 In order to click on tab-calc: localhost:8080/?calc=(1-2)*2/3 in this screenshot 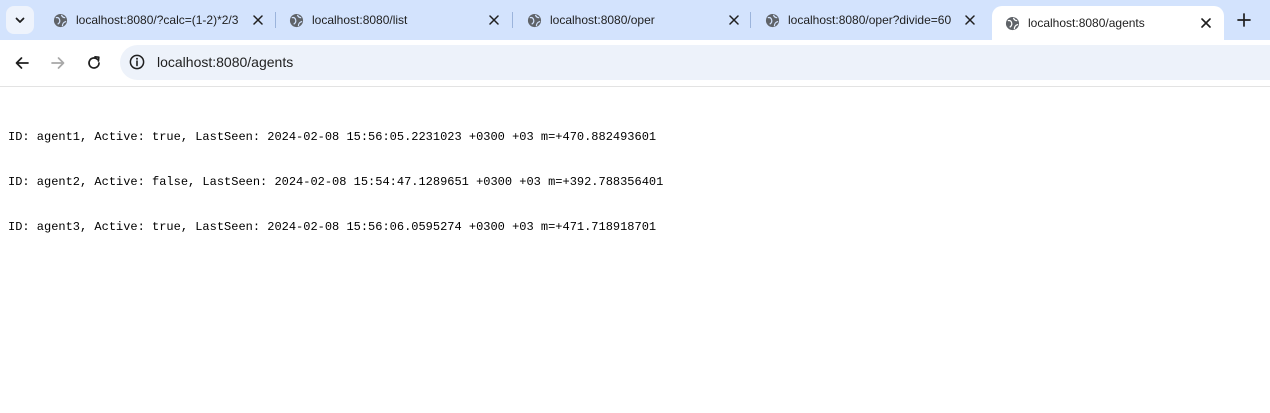, I will do `click(158, 20)`.